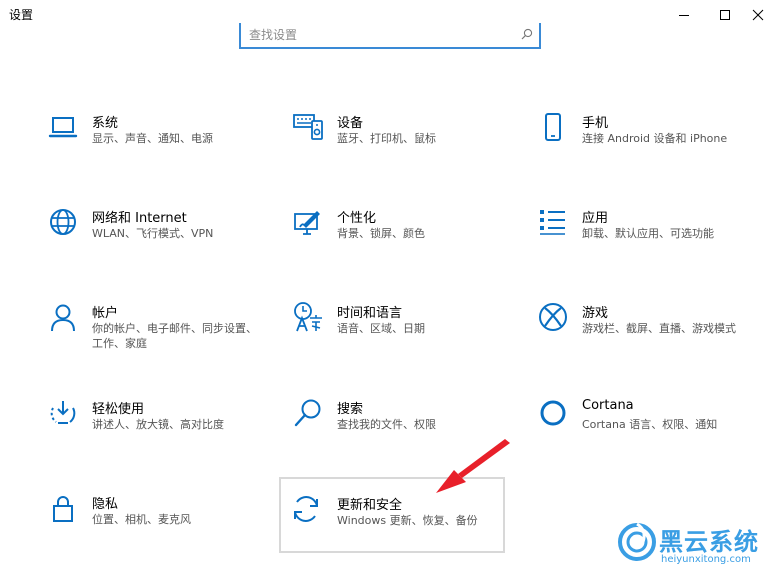 The width and height of the screenshot is (781, 571). Describe the element at coordinates (655, 138) in the screenshot. I see `tile-desc: 连接 Android 设备和 iPhone` at that location.